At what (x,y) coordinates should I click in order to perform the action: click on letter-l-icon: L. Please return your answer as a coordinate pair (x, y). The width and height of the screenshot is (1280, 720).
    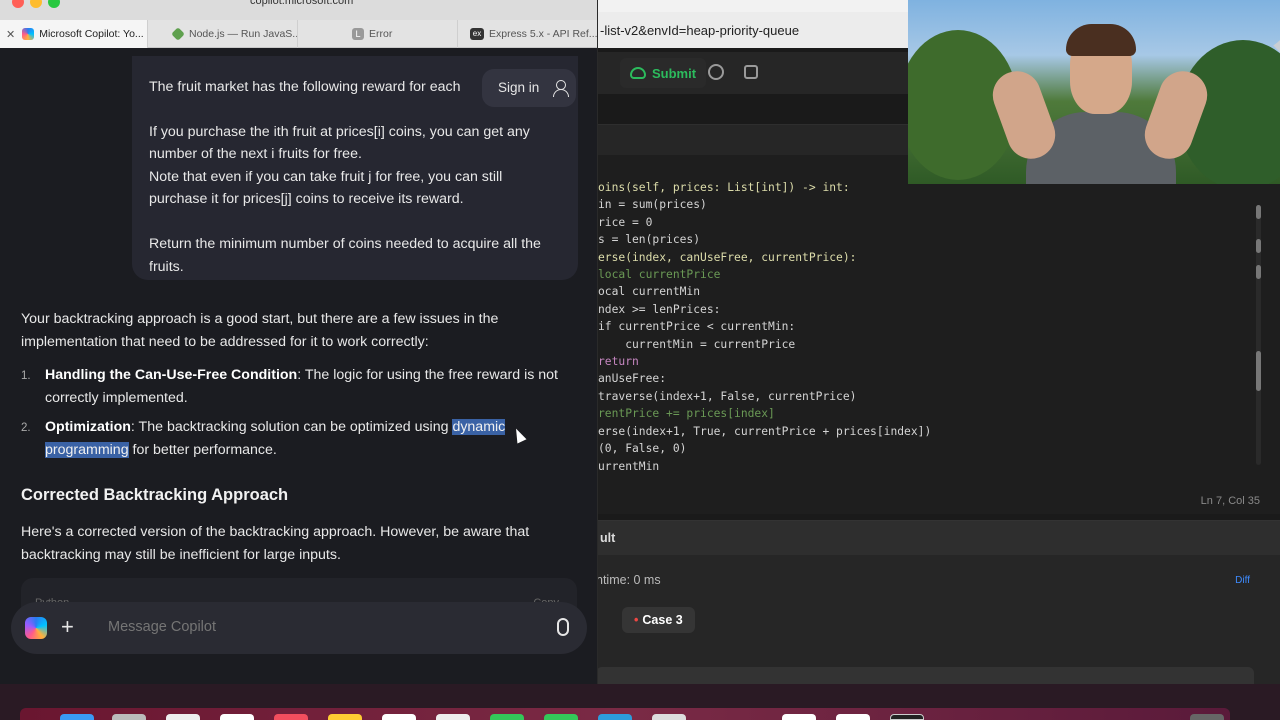
    Looking at the image, I should click on (358, 34).